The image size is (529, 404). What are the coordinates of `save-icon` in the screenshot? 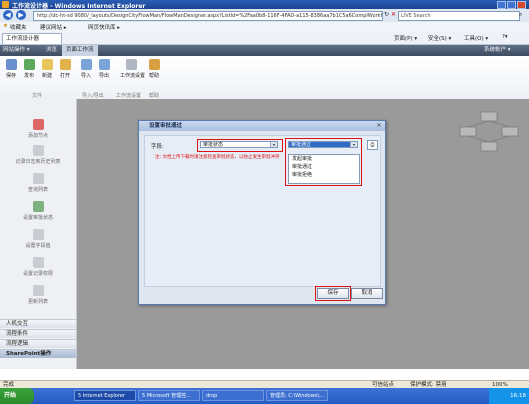 It's located at (11, 64).